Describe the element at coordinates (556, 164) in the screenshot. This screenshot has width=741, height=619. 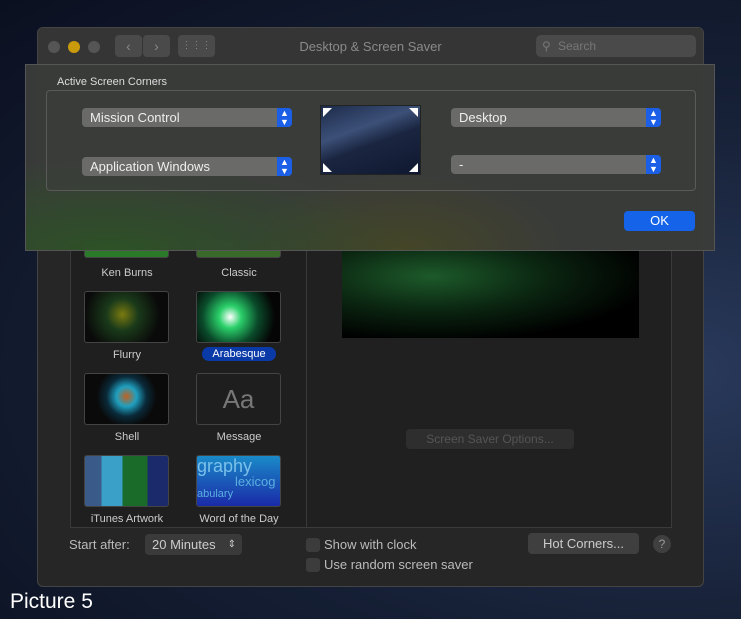
I see `bottom-right-corner-select: - ▲ ▼` at that location.